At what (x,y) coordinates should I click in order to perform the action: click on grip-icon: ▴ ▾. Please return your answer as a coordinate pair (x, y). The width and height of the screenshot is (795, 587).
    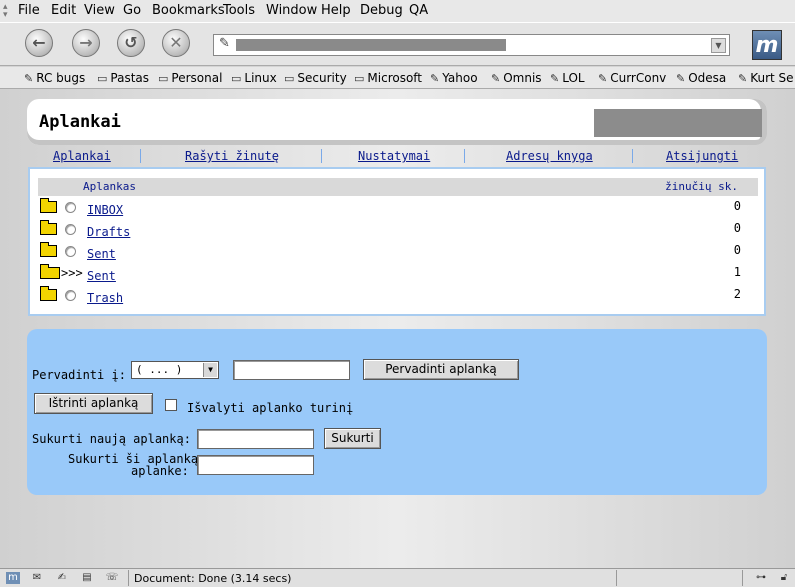
    Looking at the image, I should click on (5, 11).